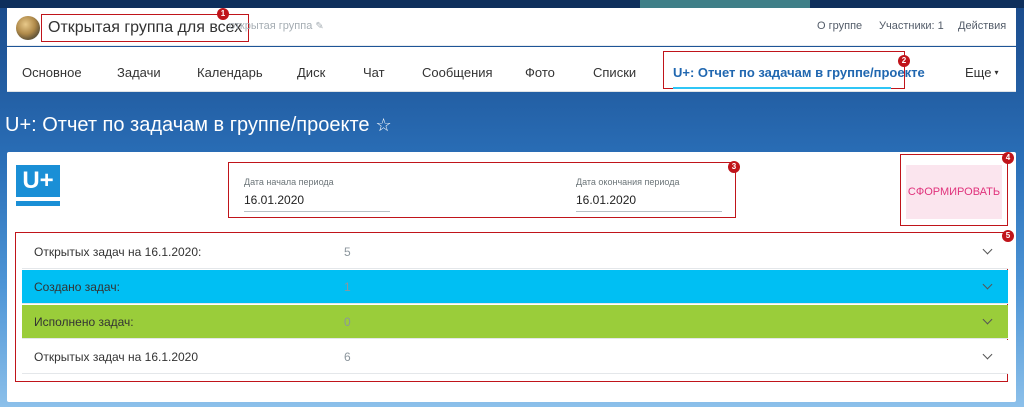 The width and height of the screenshot is (1024, 407). I want to click on nav-item-photo: Фото, so click(540, 72).